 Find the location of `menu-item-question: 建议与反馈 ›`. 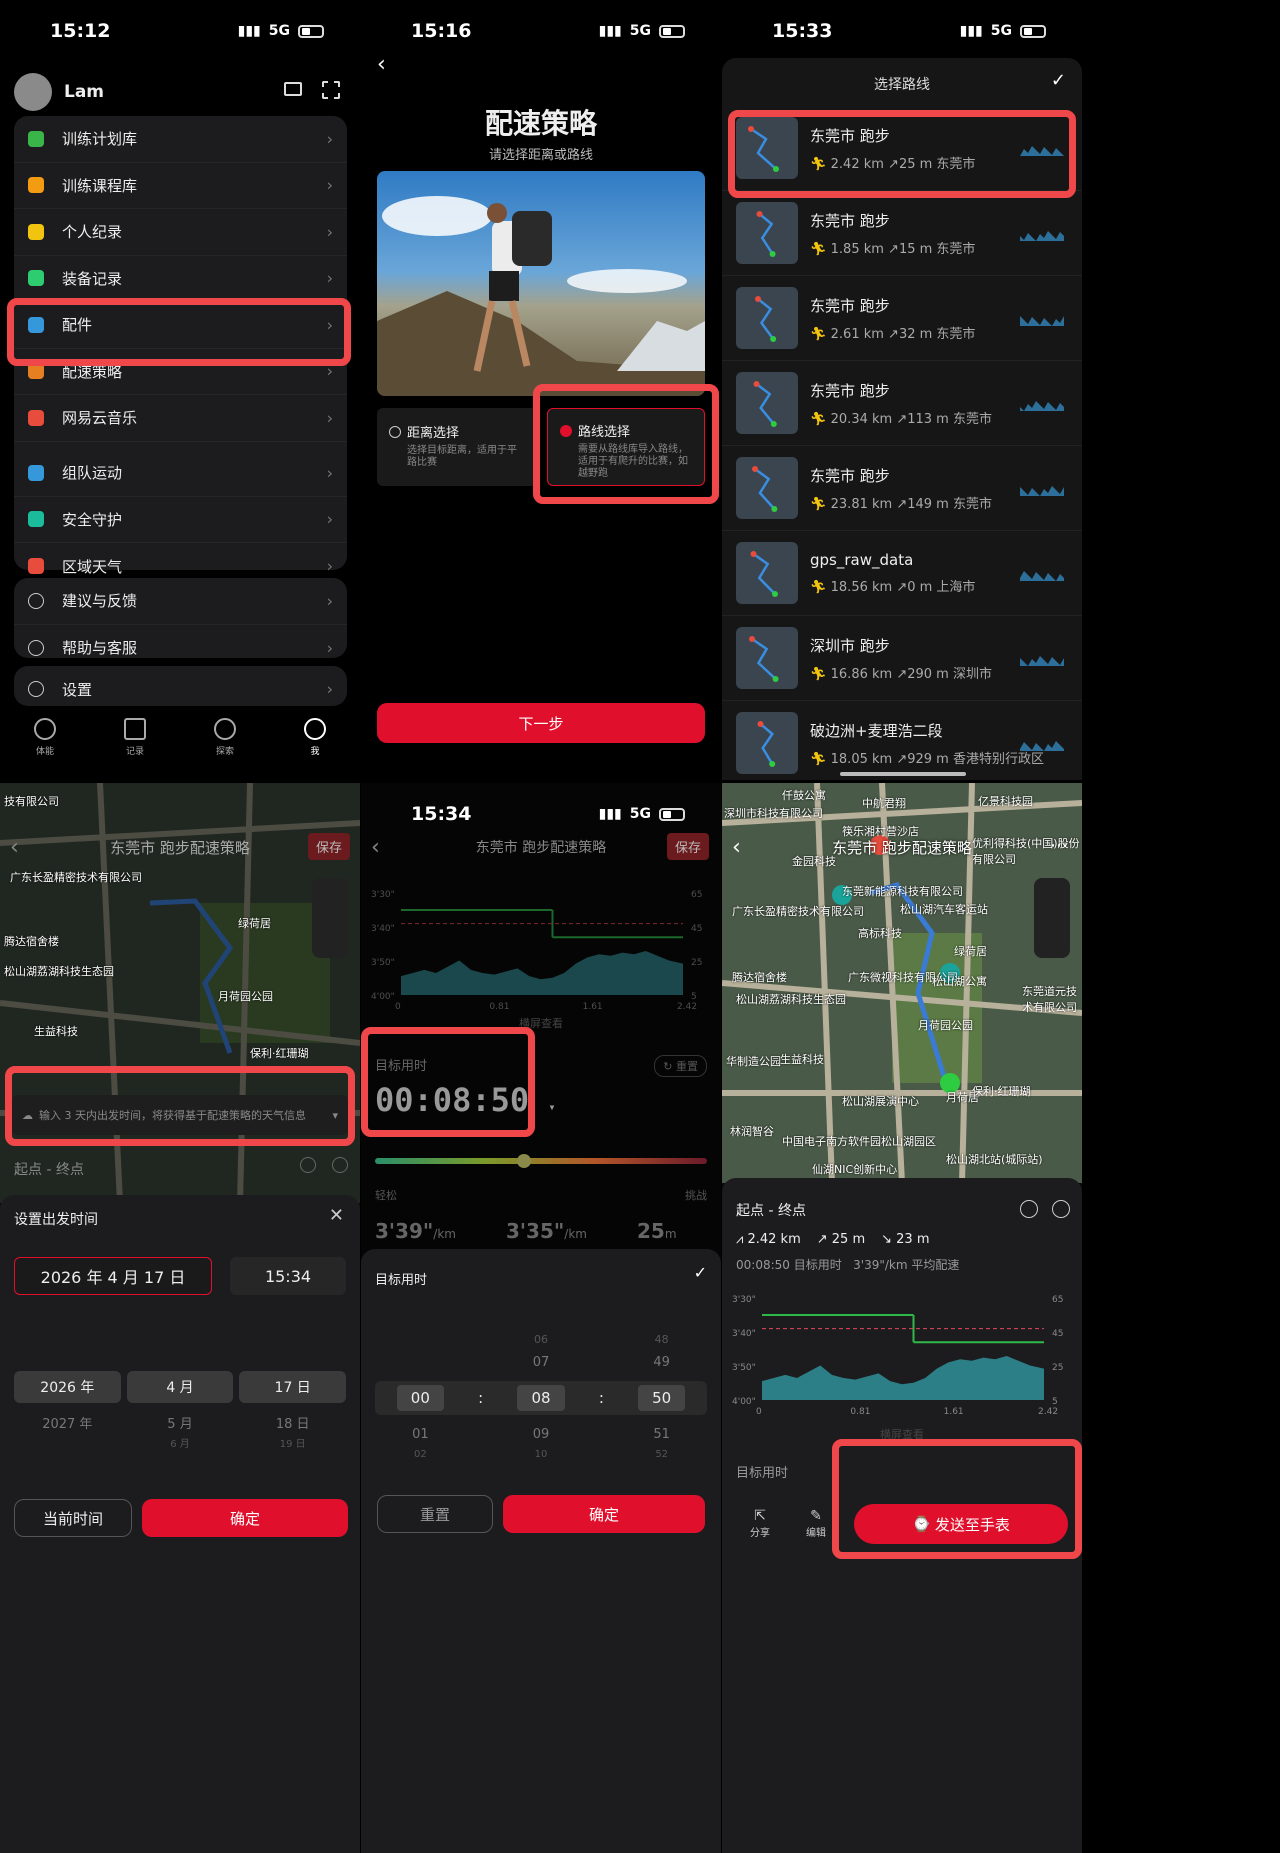

menu-item-question: 建议与反馈 › is located at coordinates (180, 601).